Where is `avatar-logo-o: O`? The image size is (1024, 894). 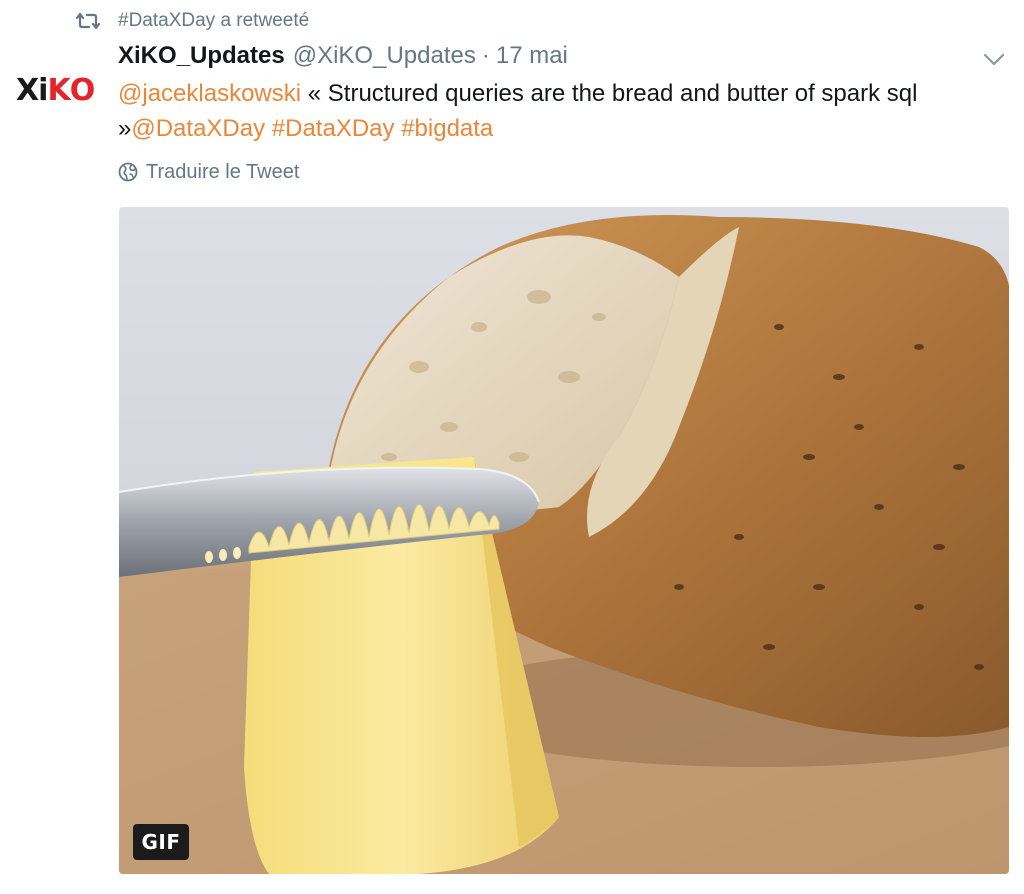 avatar-logo-o: O is located at coordinates (82, 90).